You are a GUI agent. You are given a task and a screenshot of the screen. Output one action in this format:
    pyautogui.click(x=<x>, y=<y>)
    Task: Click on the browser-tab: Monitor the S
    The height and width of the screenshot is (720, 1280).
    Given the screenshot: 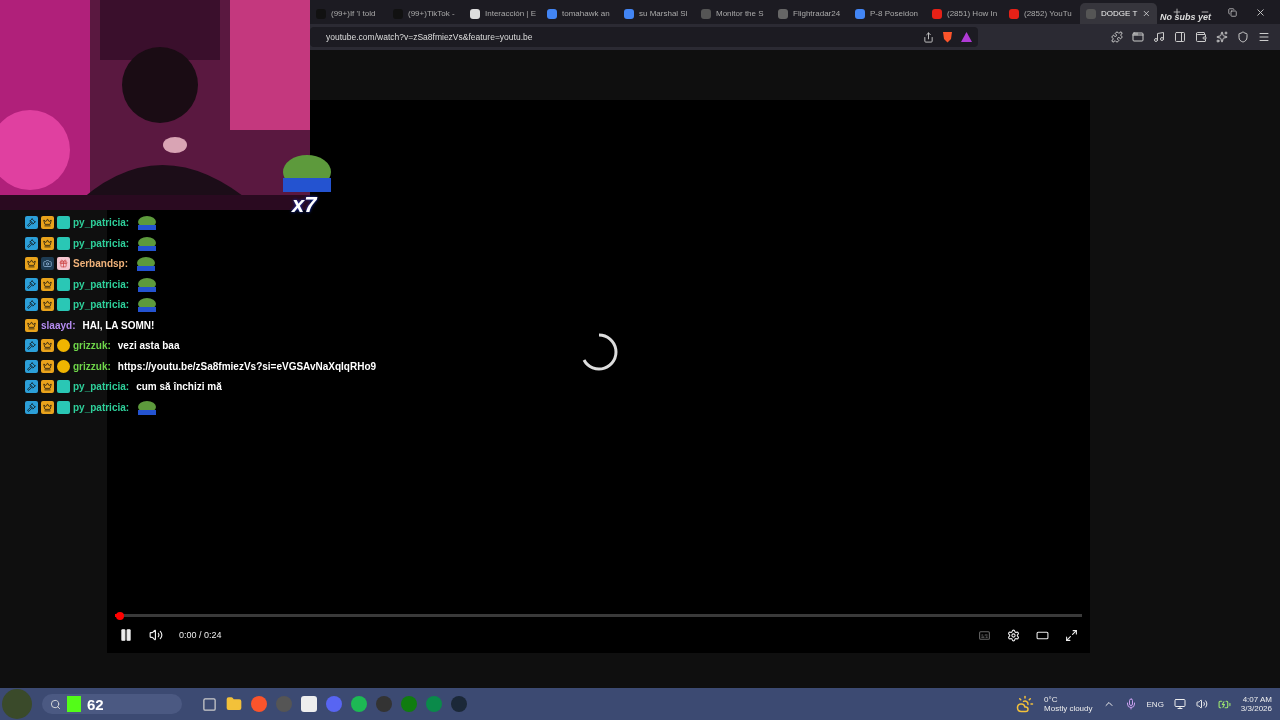 What is the action you would take?
    pyautogui.click(x=733, y=13)
    